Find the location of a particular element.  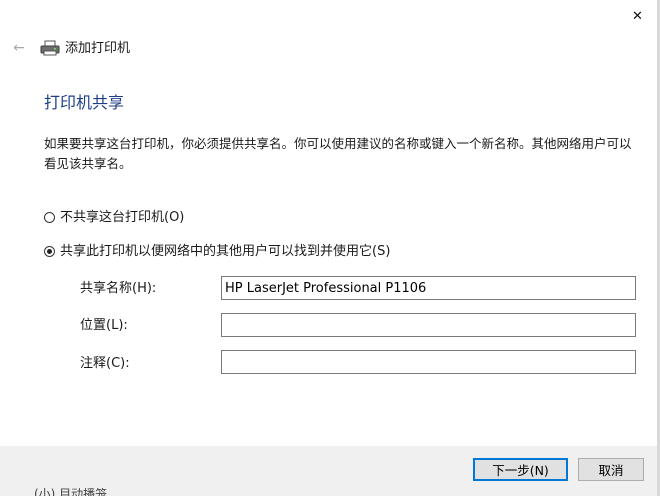

close-icon: ✕ is located at coordinates (637, 16).